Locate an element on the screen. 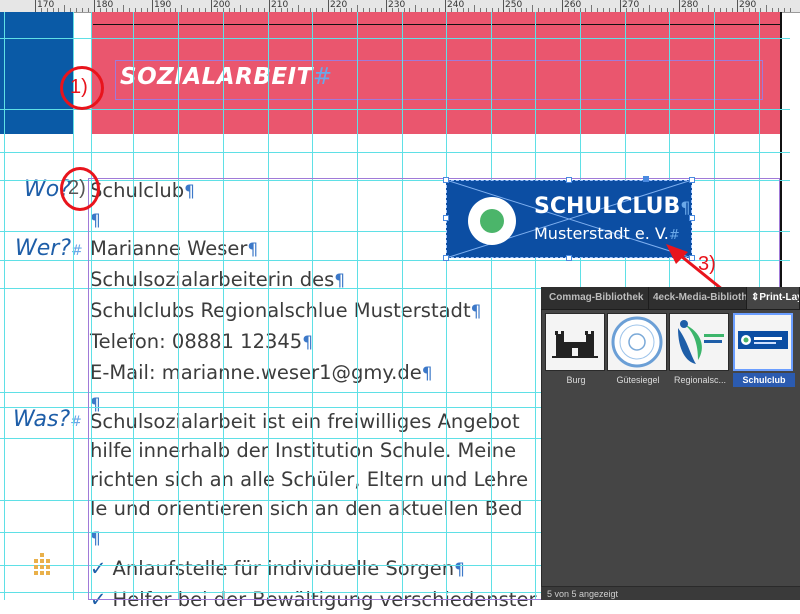  ruler-tick-label: 240 is located at coordinates (456, 5).